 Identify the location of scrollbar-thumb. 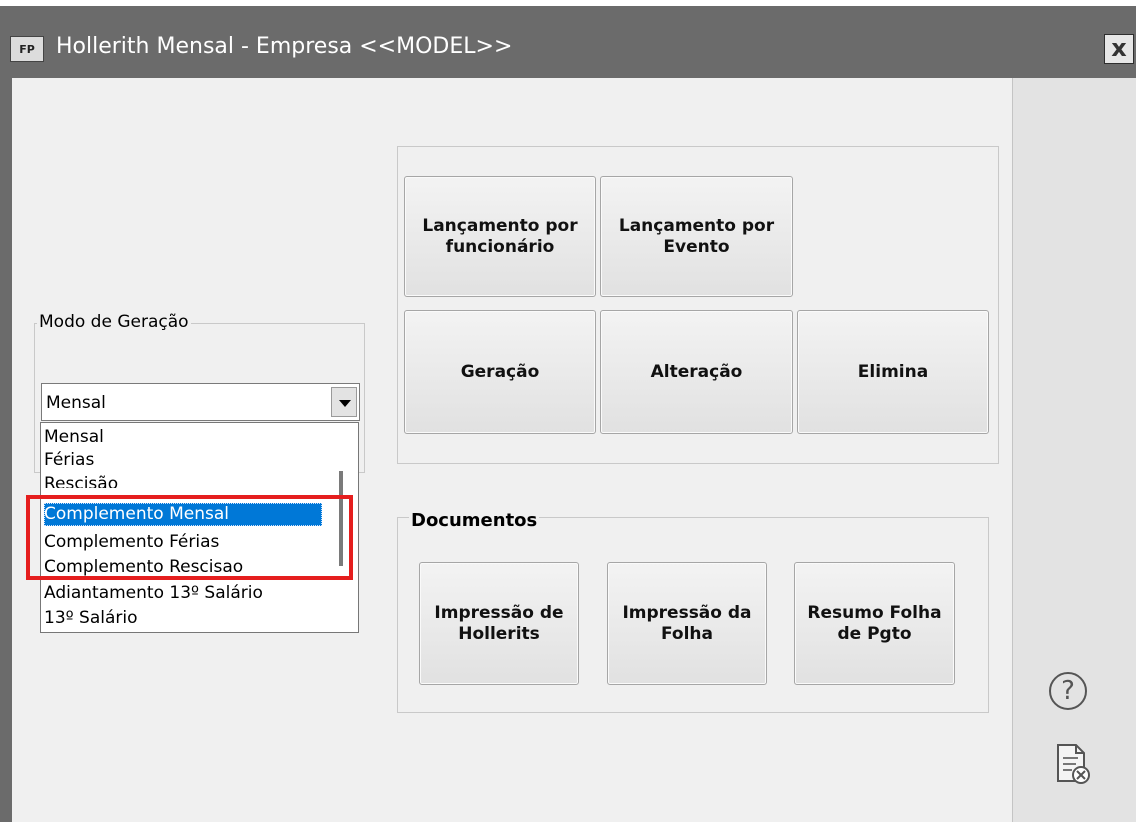
(341, 518).